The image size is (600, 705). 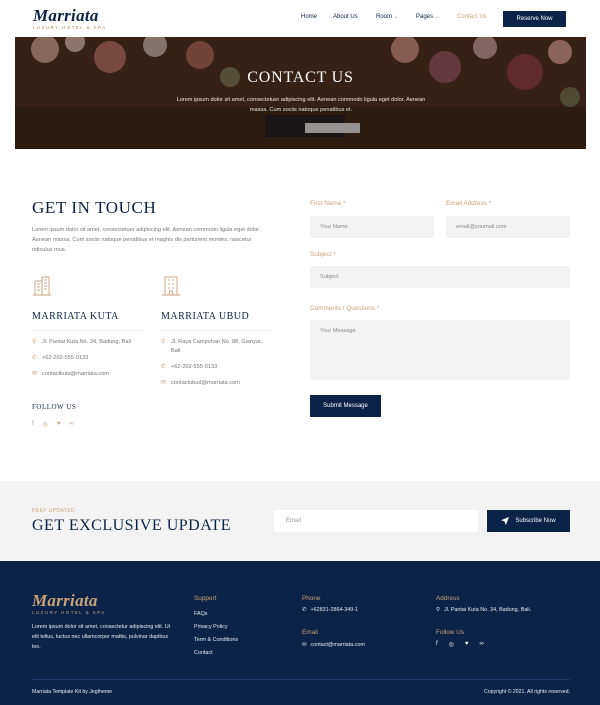 What do you see at coordinates (65, 600) in the screenshot?
I see `footer-logo-wordmark: Marriata` at bounding box center [65, 600].